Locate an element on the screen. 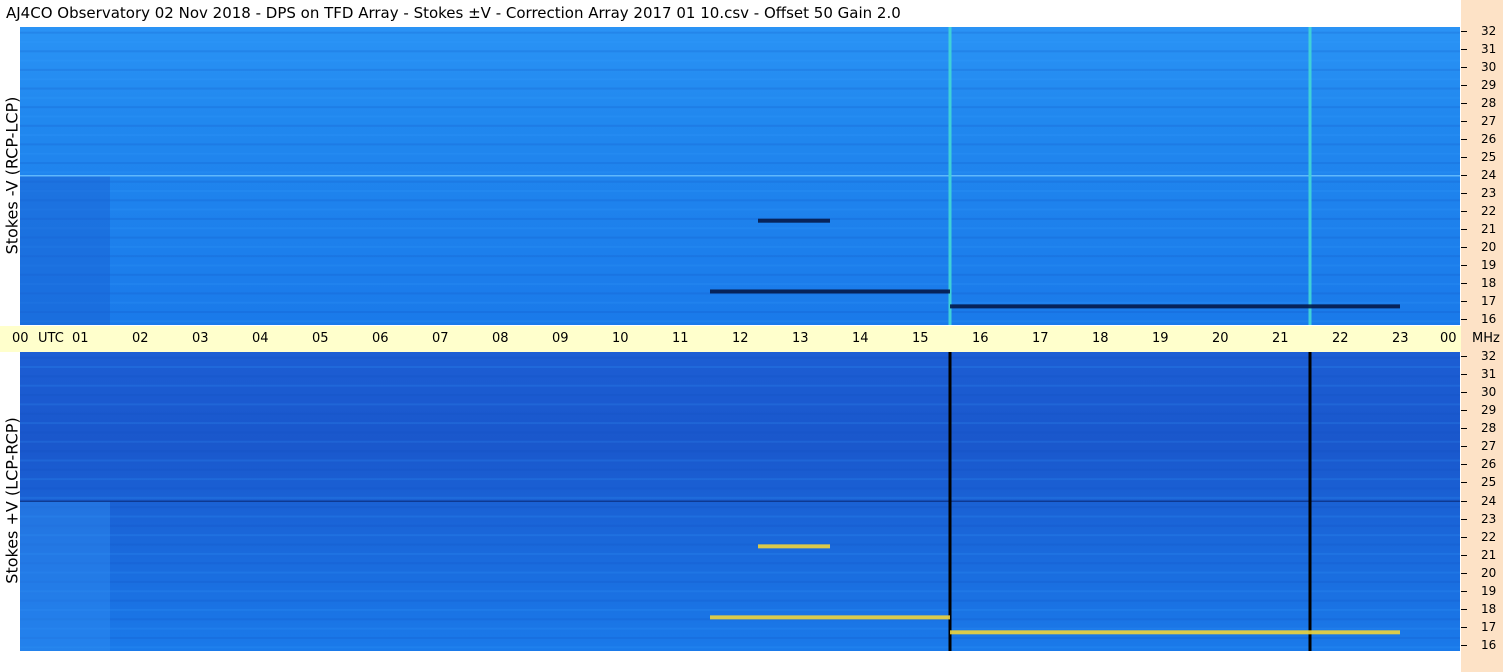 The height and width of the screenshot is (672, 1503). freq-tick-label: 32 is located at coordinates (1489, 31).